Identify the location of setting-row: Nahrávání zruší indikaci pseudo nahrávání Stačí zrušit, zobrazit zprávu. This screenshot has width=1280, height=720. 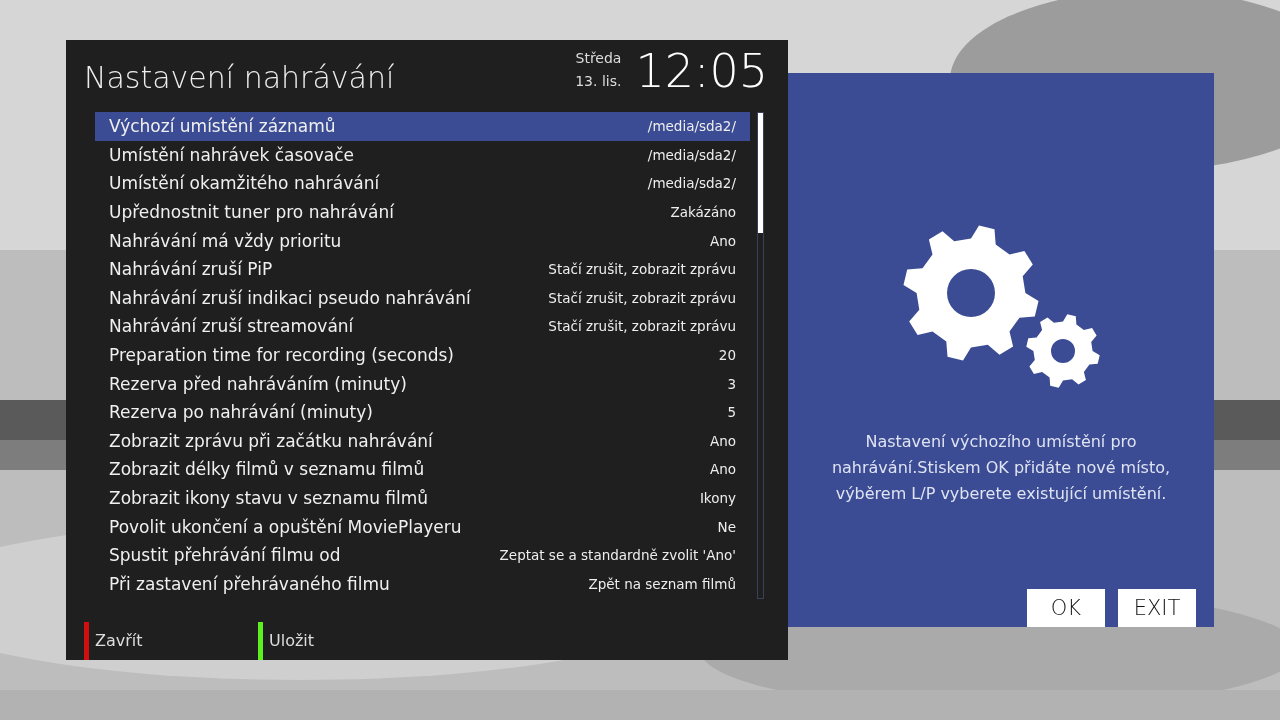
(422, 298).